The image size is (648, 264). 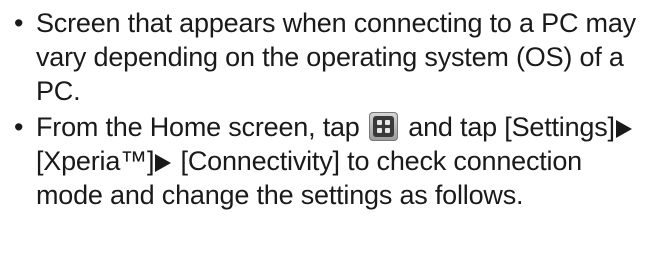 What do you see at coordinates (256, 161) in the screenshot?
I see `step-connectivity: [Connectivity]` at bounding box center [256, 161].